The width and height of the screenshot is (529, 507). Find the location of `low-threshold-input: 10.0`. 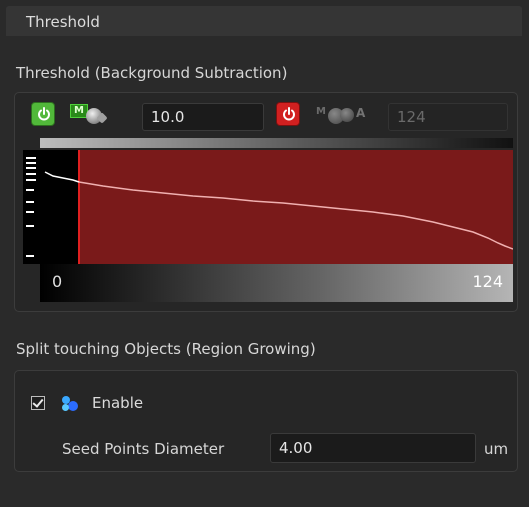

low-threshold-input: 10.0 is located at coordinates (203, 117).